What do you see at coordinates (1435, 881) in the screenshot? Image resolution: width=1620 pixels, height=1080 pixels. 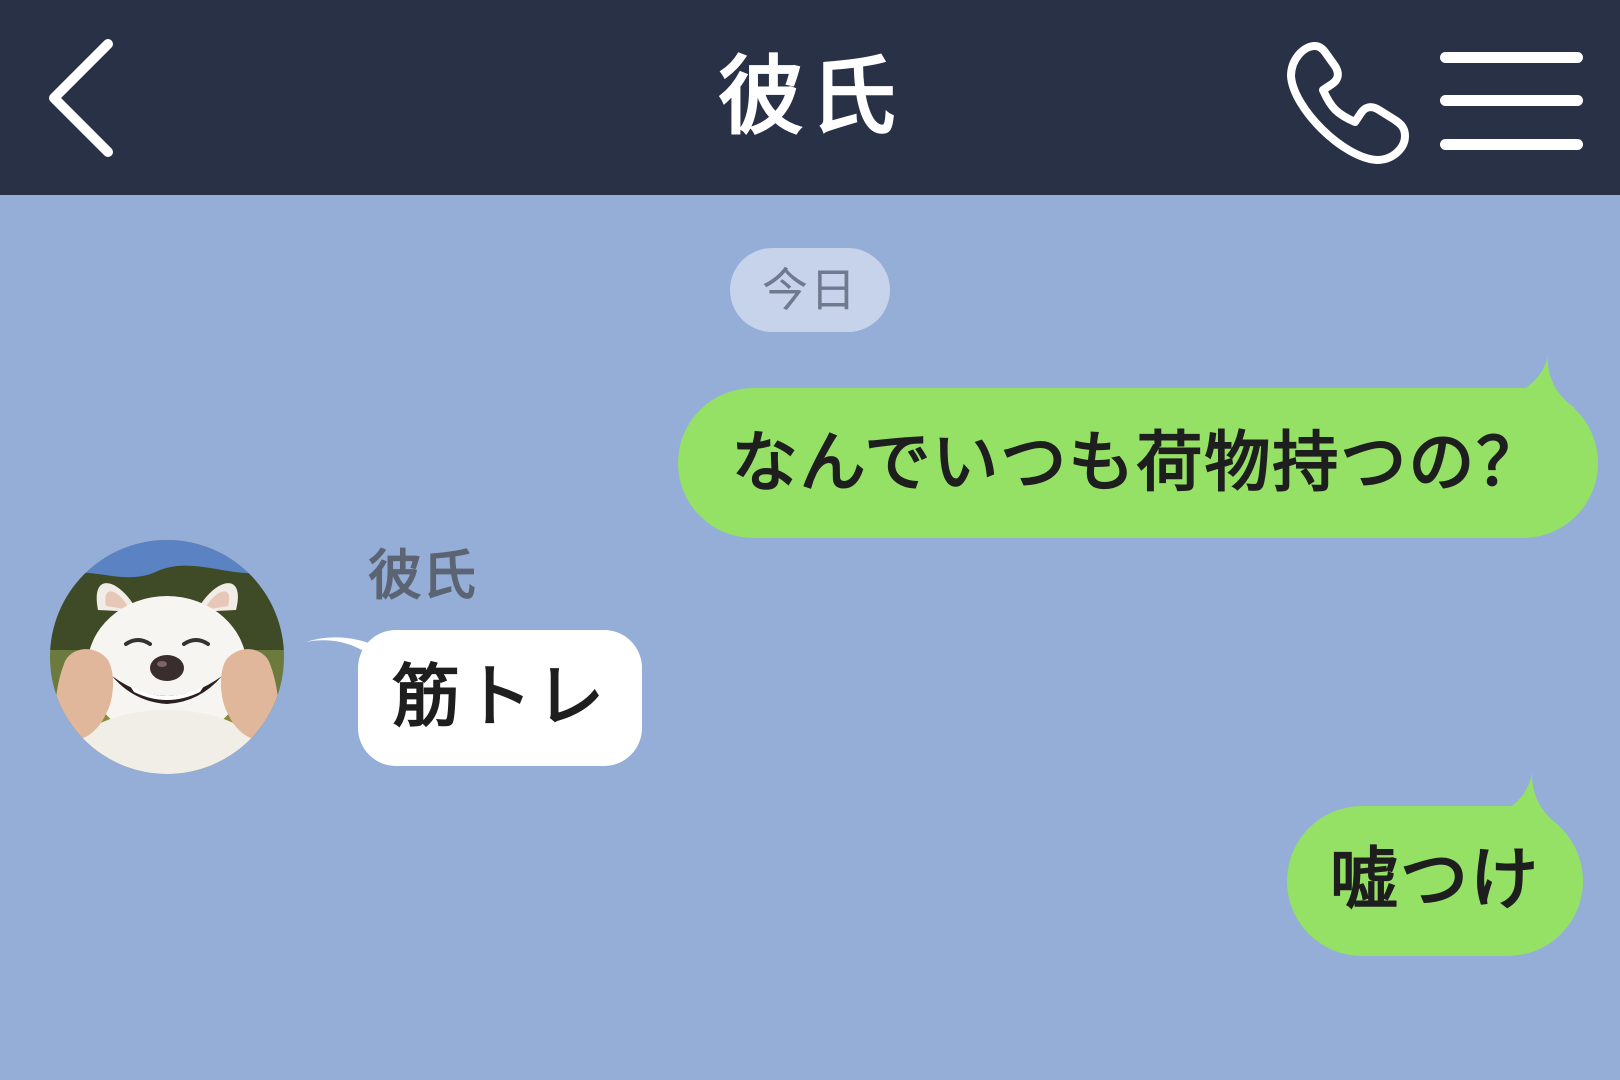 I see `outgoing-message: 嘘つけ` at bounding box center [1435, 881].